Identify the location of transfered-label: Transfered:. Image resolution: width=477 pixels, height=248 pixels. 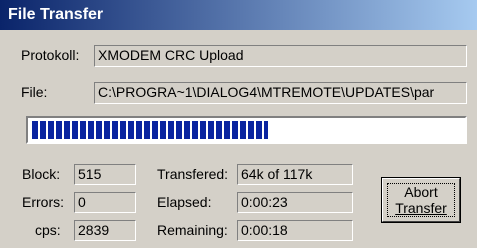
(193, 174).